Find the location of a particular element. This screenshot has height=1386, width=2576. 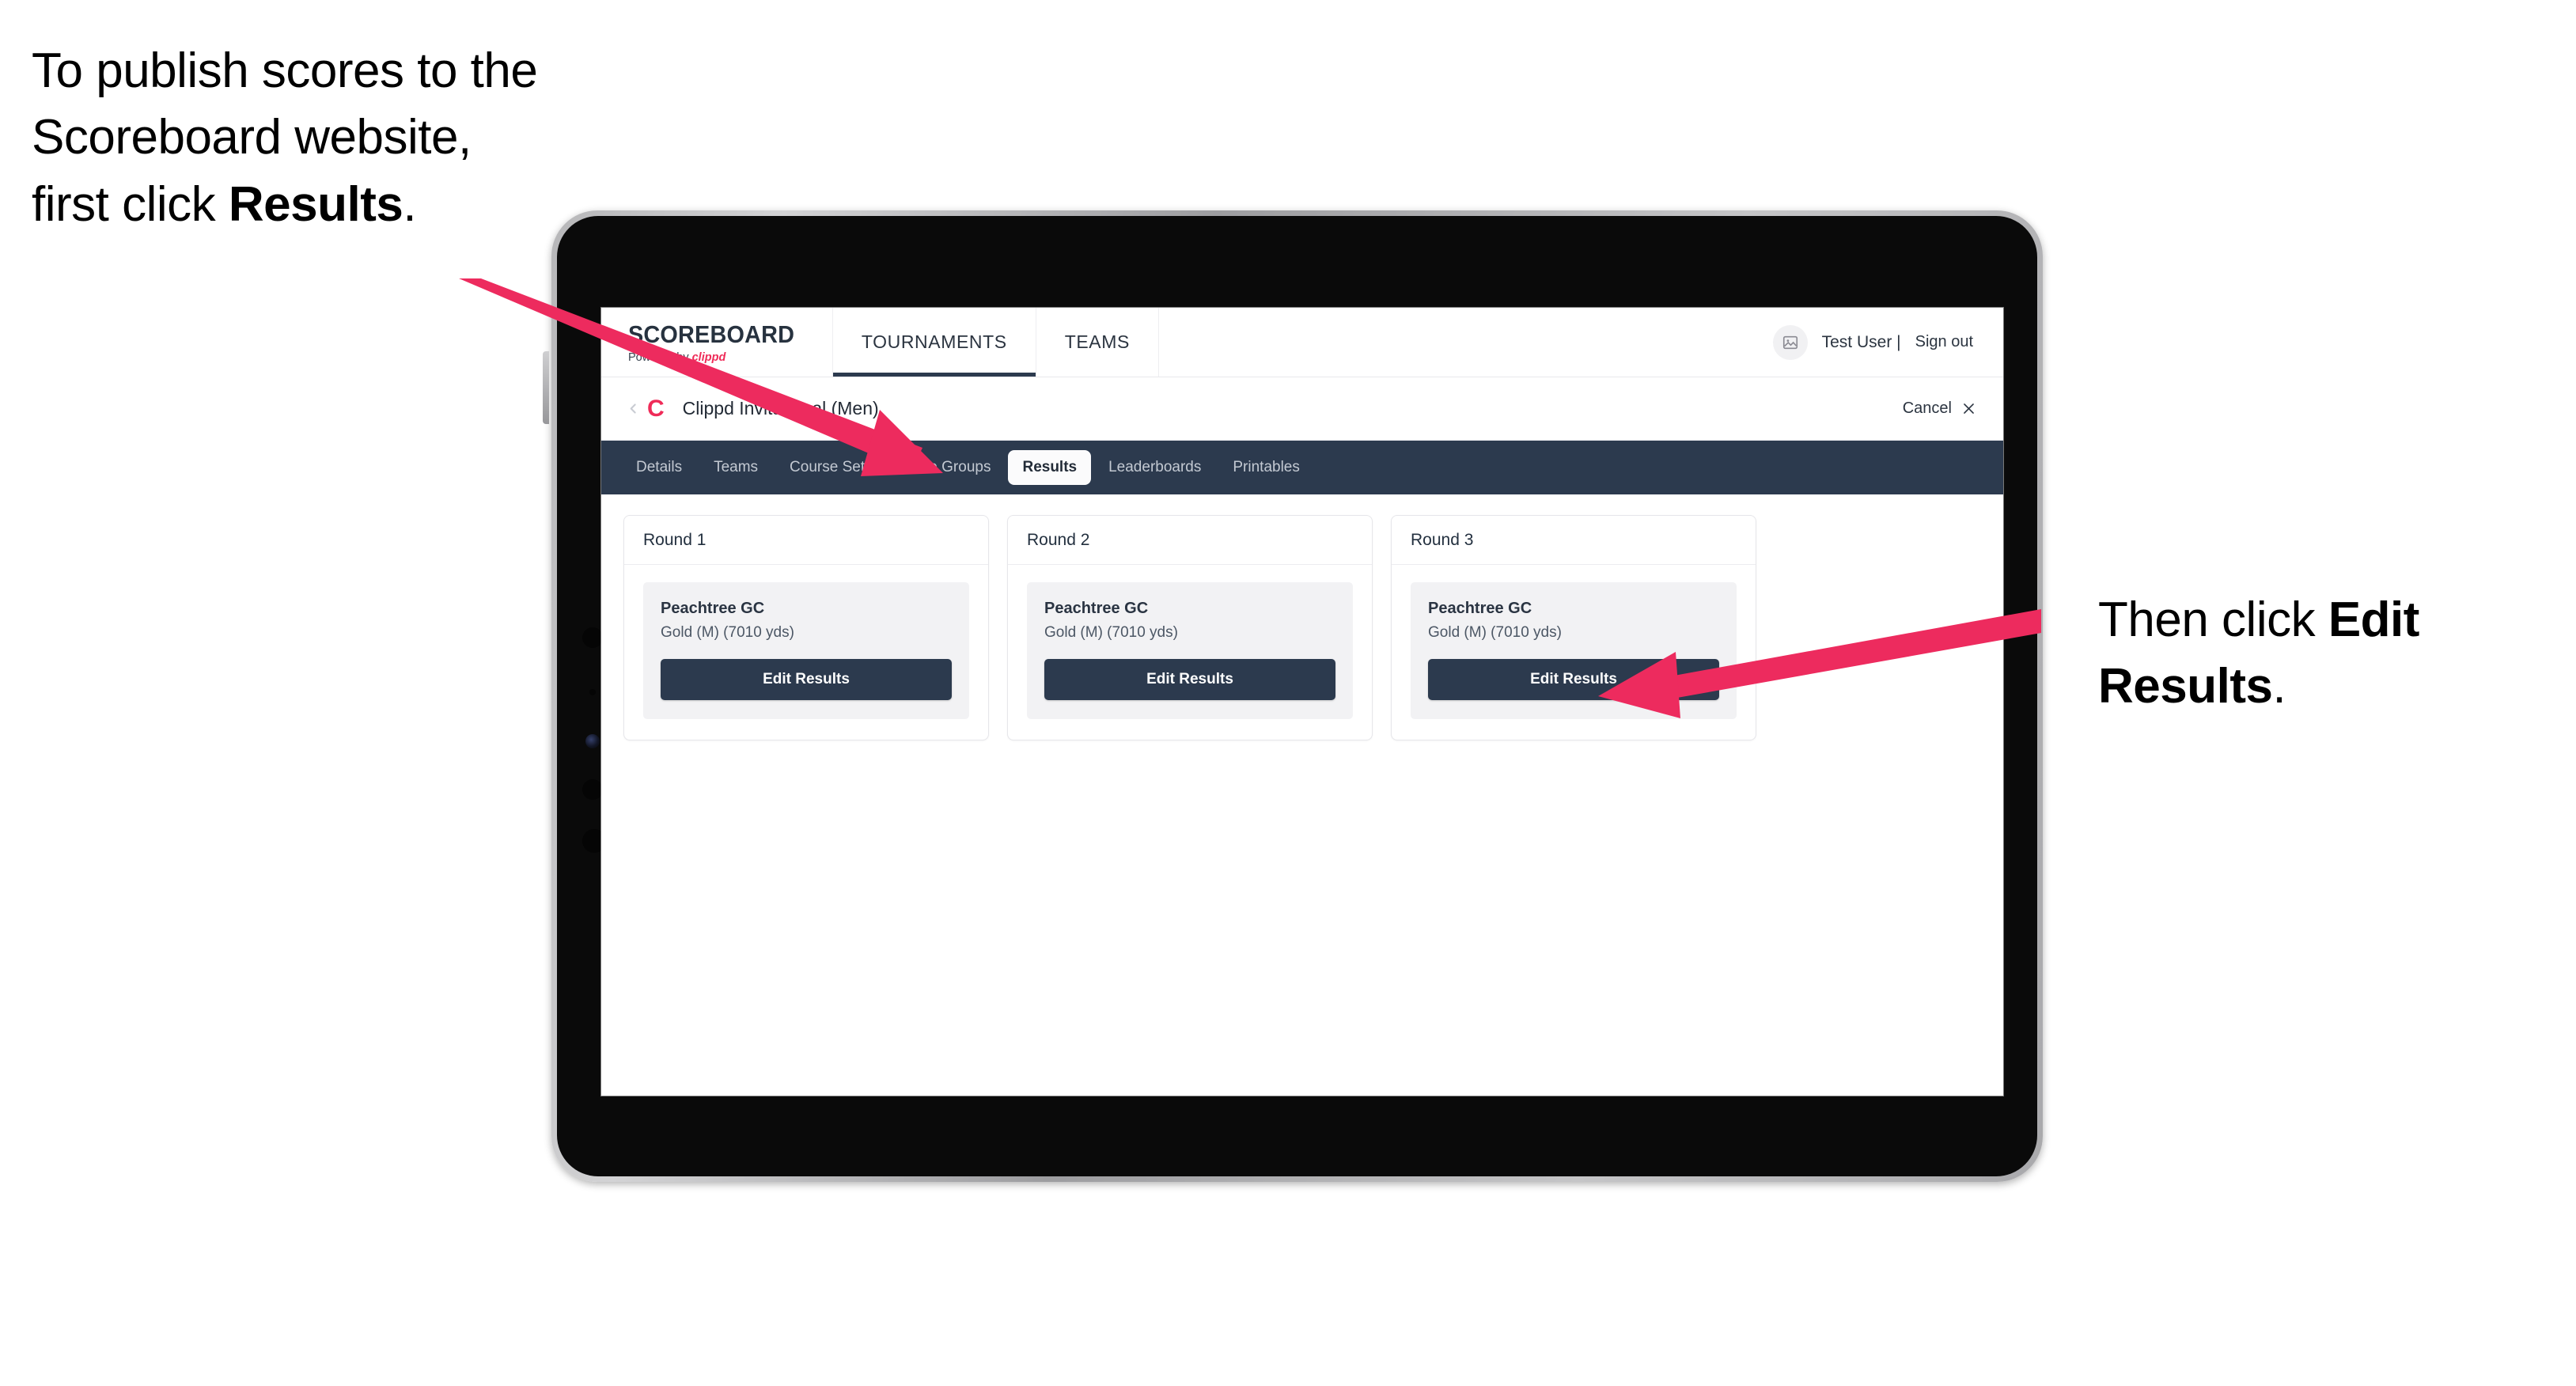

user-area: Test User | Sign out is located at coordinates (1879, 342).